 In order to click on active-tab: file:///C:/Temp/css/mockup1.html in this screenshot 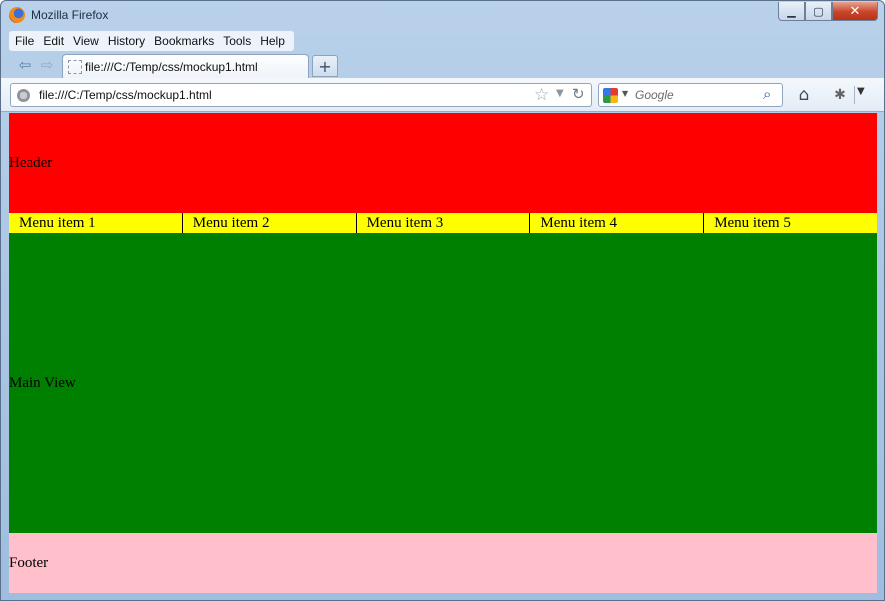, I will do `click(185, 66)`.